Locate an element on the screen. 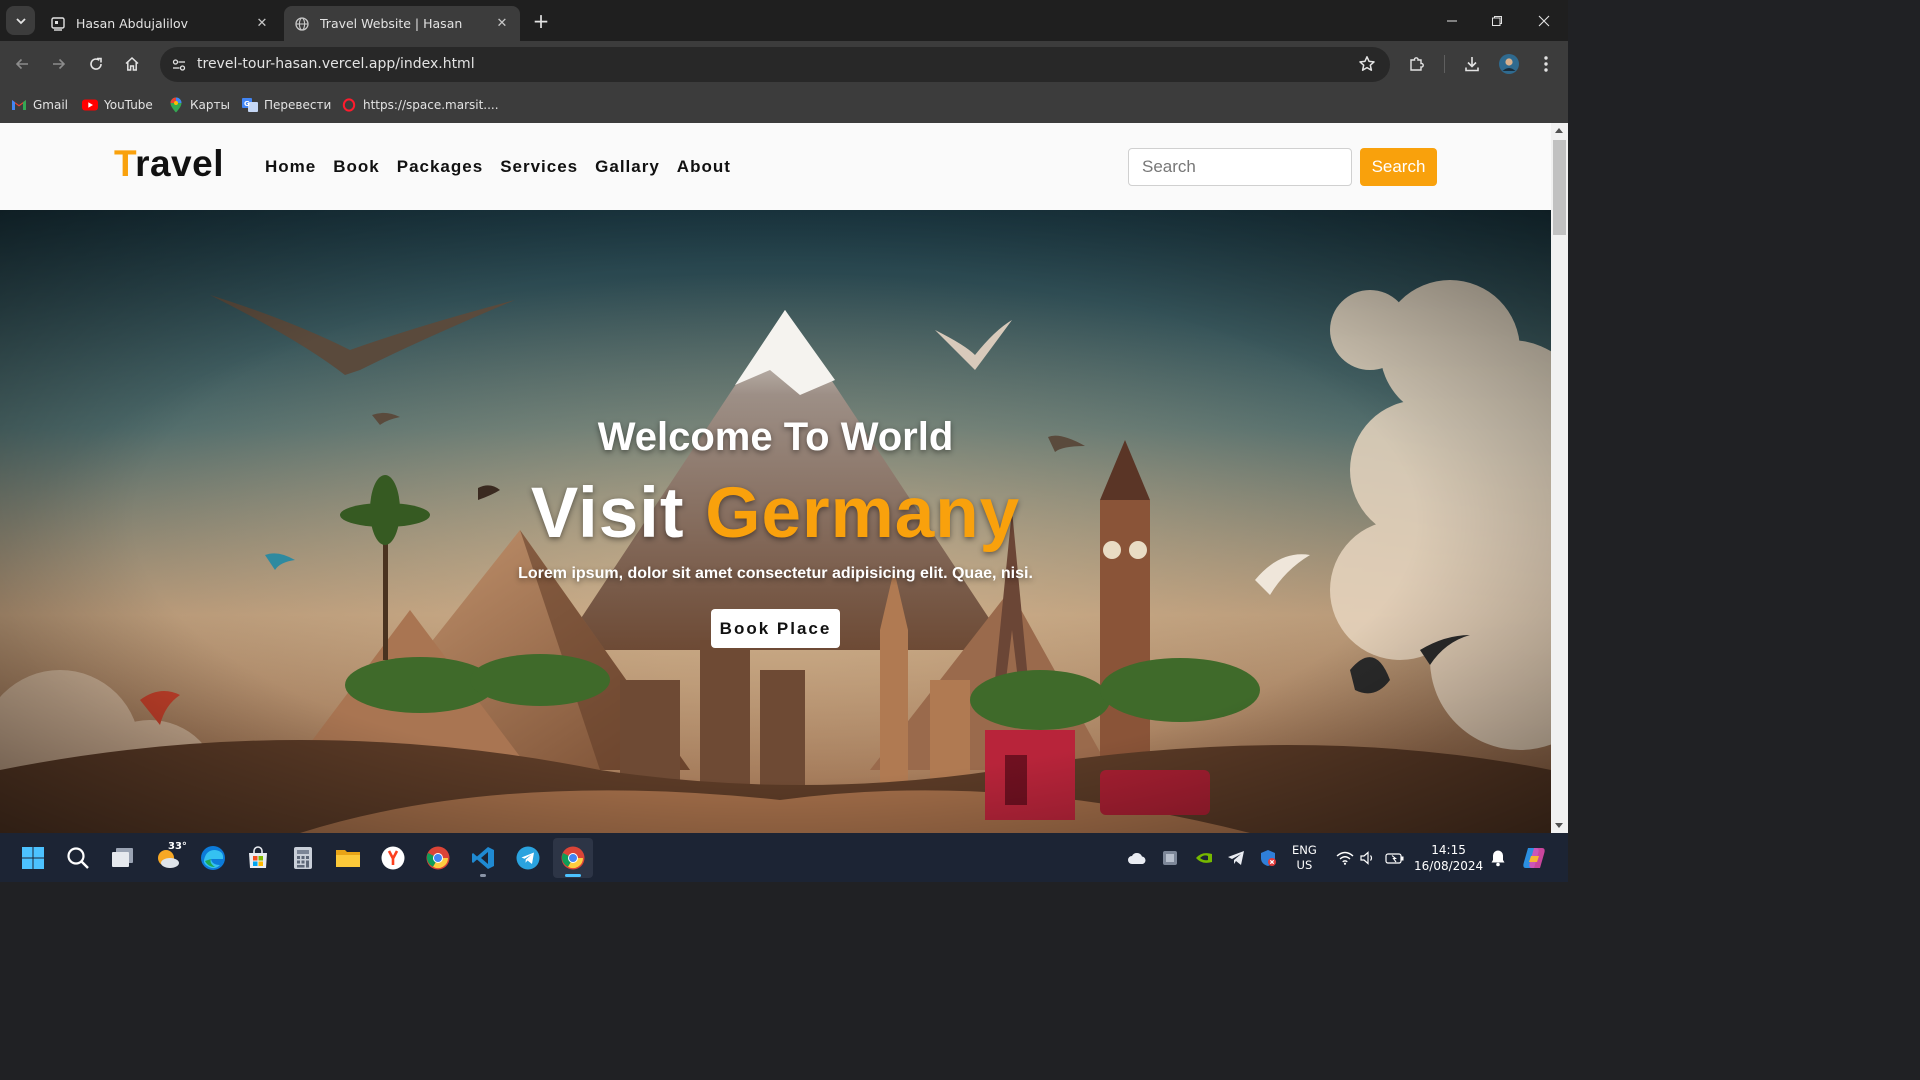  bookmark-label: Карты is located at coordinates (210, 105).